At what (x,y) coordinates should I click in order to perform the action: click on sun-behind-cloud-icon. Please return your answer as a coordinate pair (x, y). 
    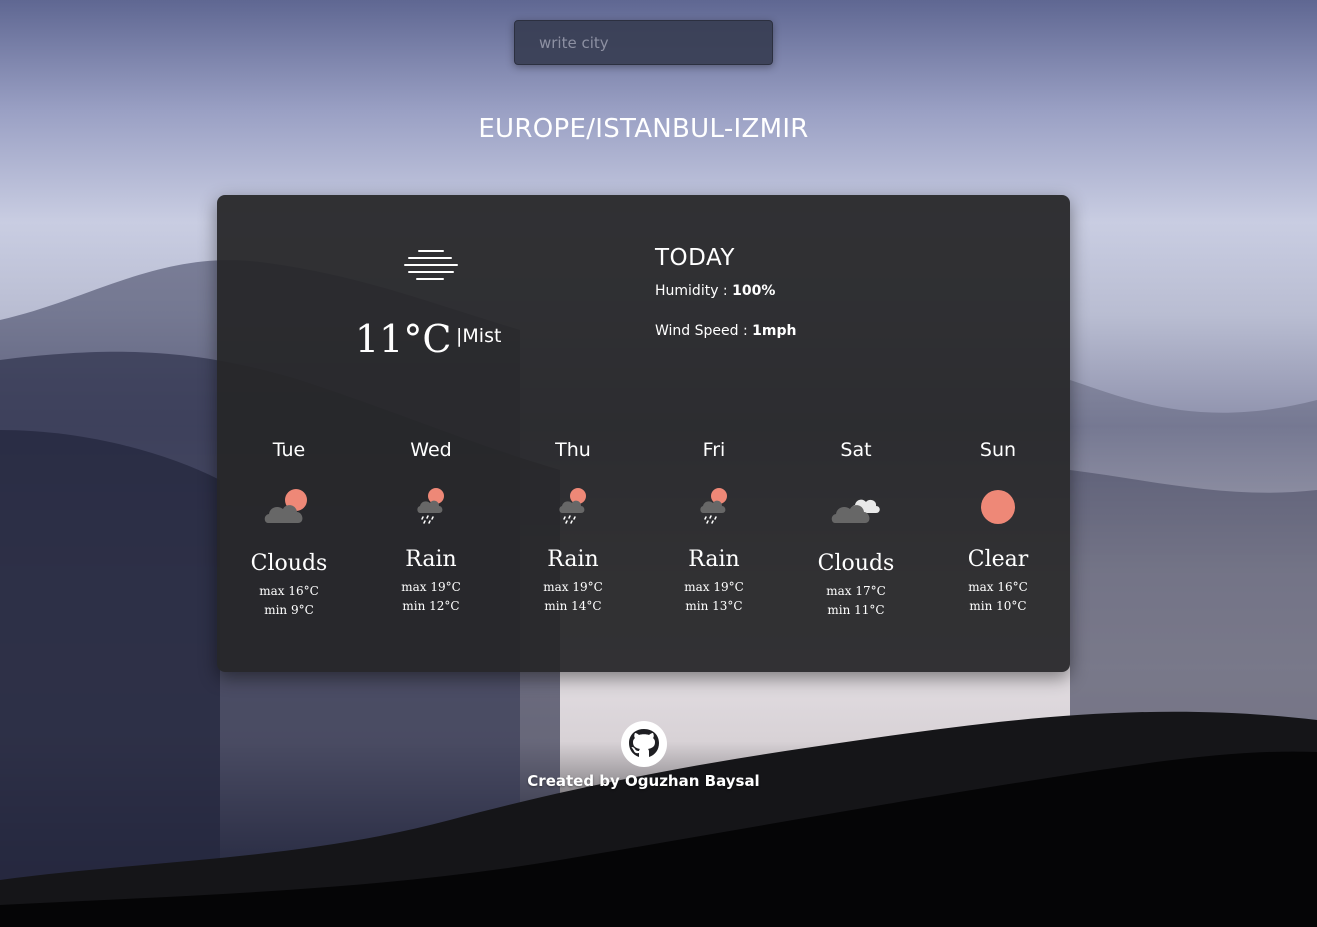
    Looking at the image, I should click on (285, 506).